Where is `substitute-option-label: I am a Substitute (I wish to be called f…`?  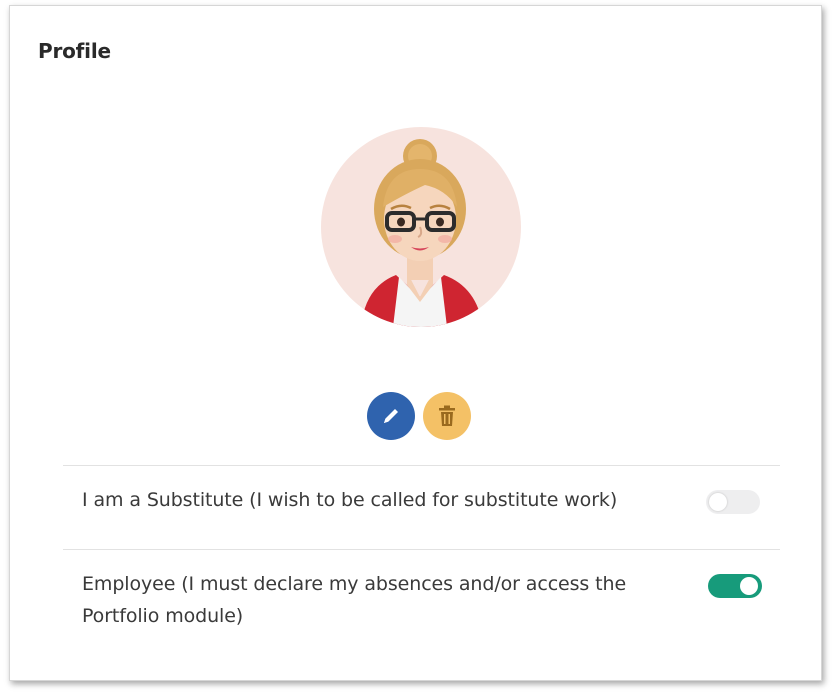 substitute-option-label: I am a Substitute (I wish to be called f… is located at coordinates (350, 500).